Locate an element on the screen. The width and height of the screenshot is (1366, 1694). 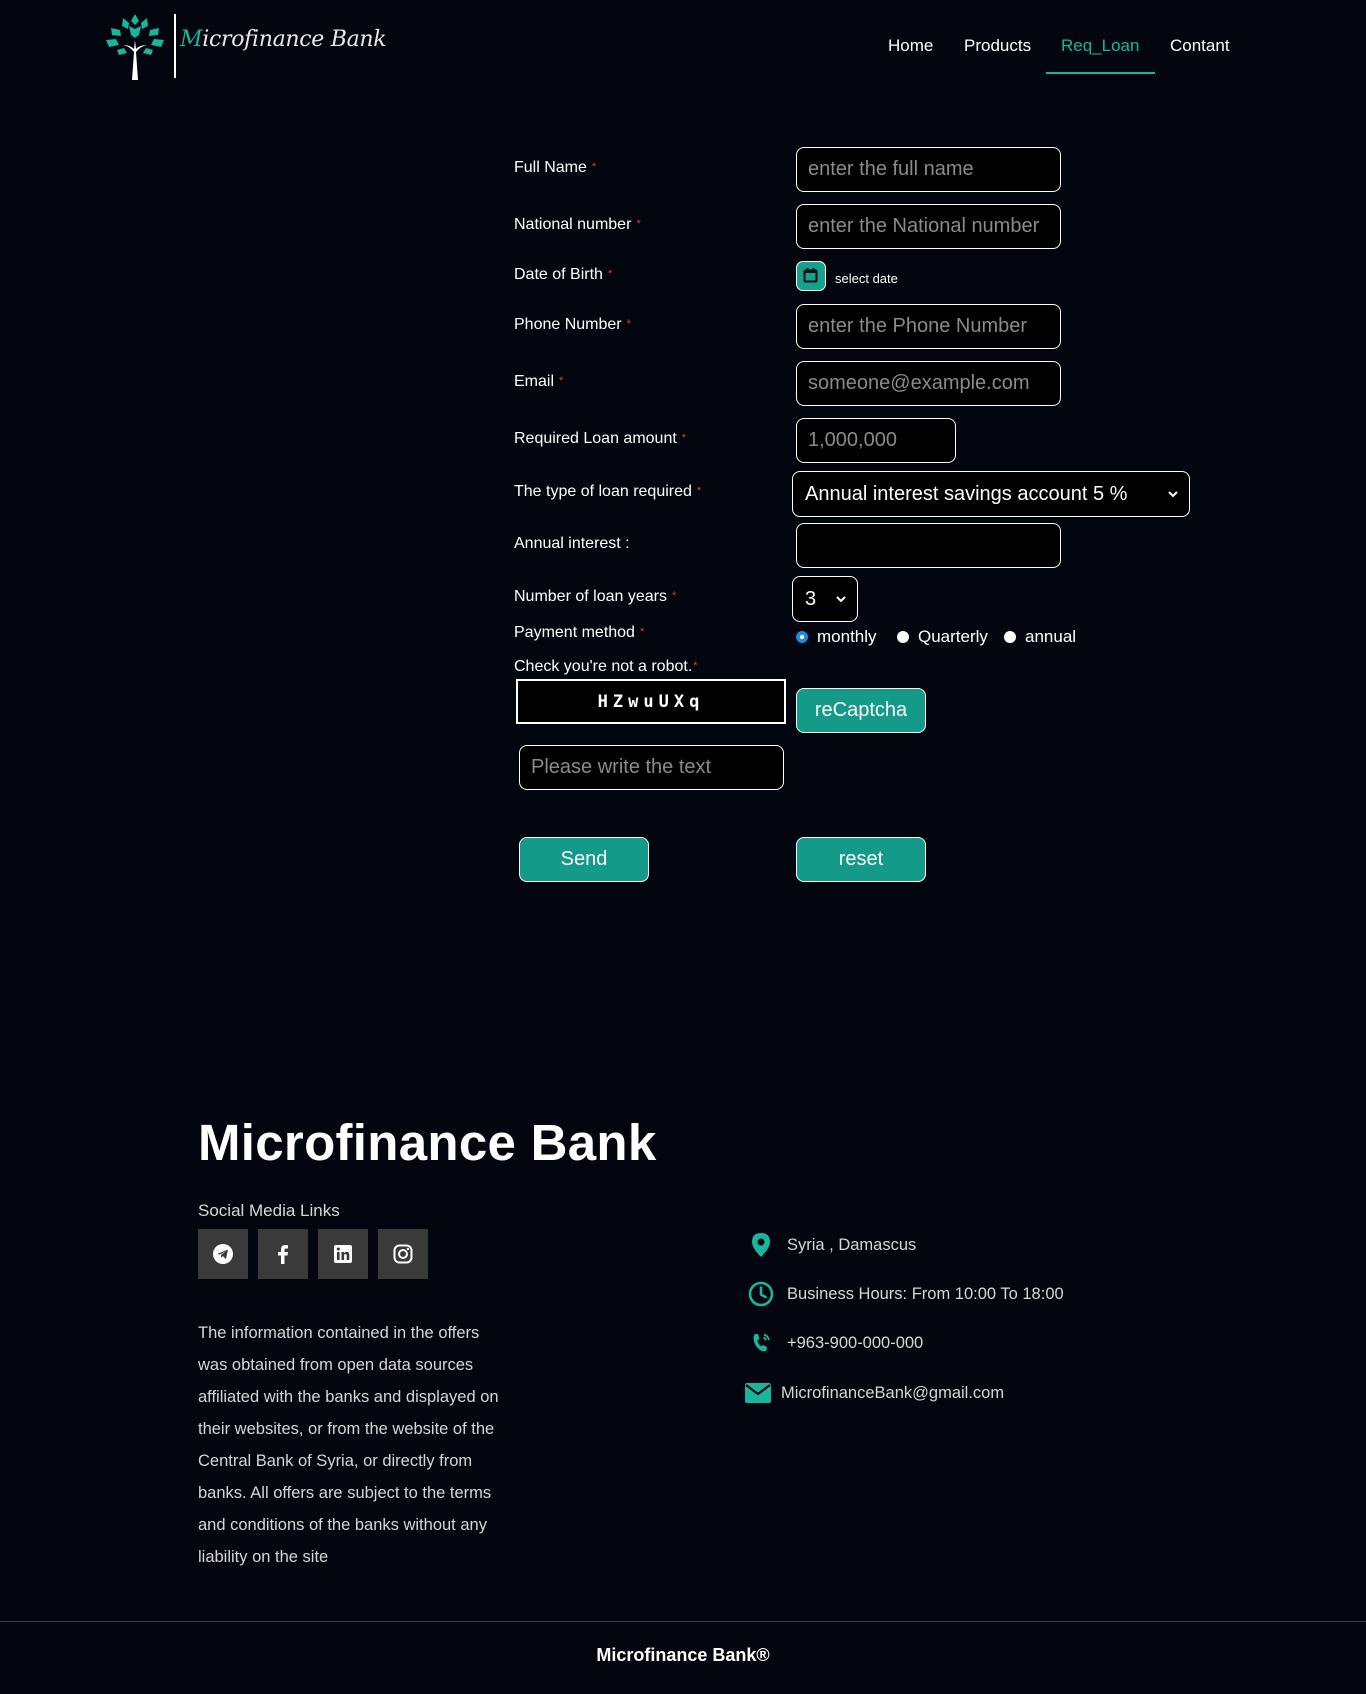
copyright-text: Microfinance Bank® is located at coordinates (683, 1655).